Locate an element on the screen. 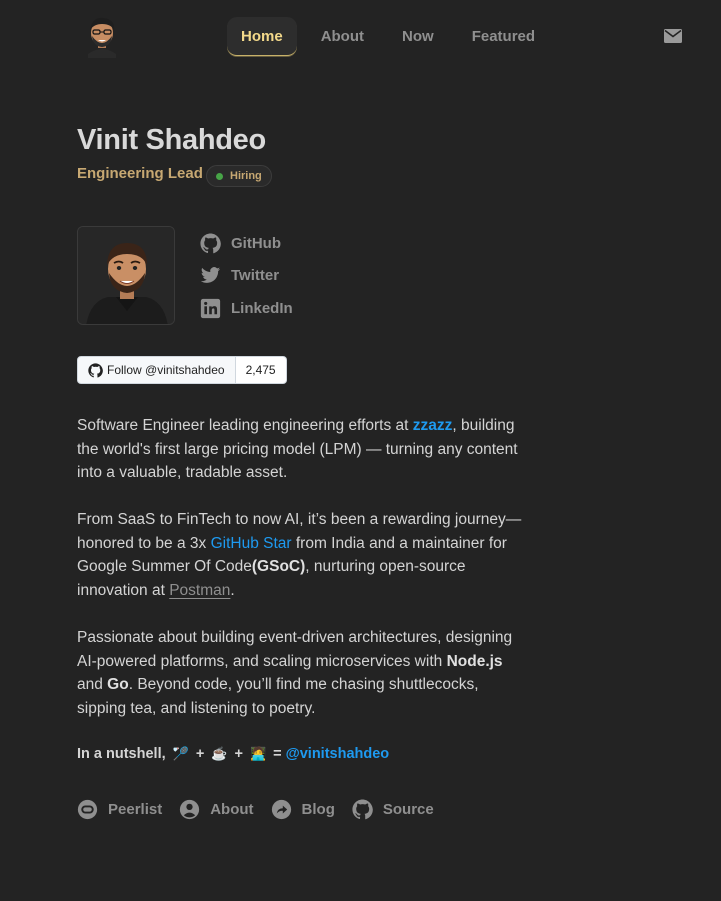  status-dot-icon is located at coordinates (219, 176).